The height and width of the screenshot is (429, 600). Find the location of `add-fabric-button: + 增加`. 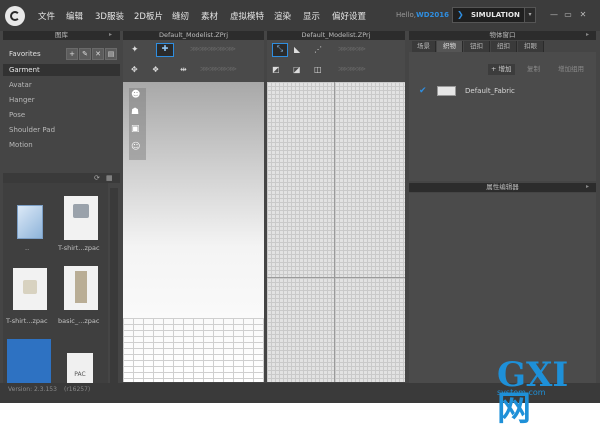

add-fabric-button: + 增加 is located at coordinates (501, 69).